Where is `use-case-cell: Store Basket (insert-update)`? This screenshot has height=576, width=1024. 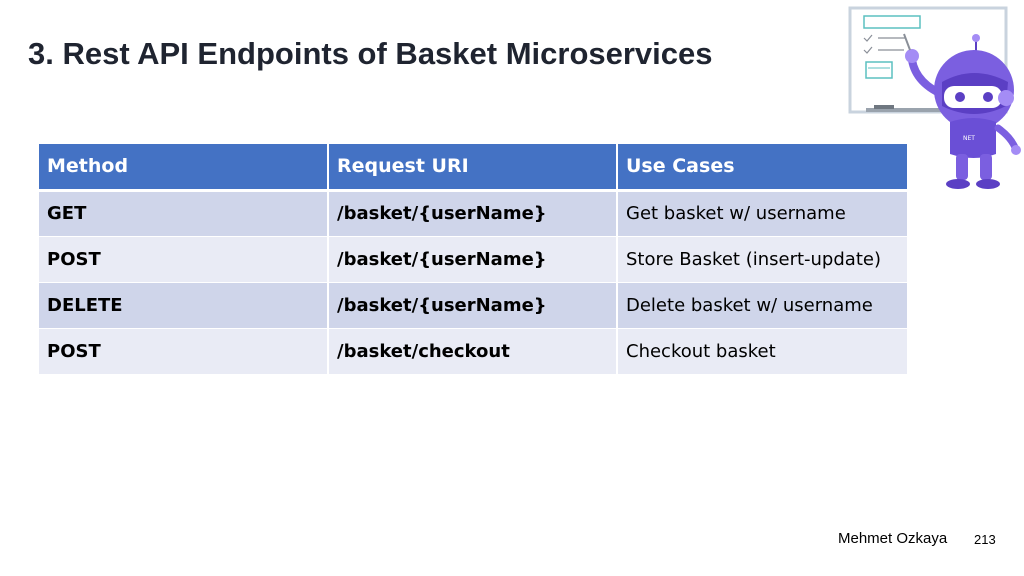
use-case-cell: Store Basket (insert-update) is located at coordinates (762, 259).